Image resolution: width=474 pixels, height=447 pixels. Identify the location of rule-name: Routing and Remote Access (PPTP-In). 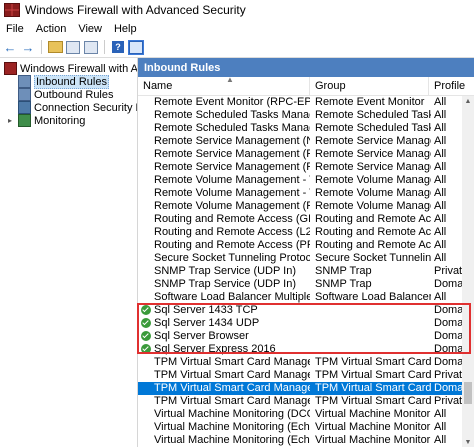
(232, 245).